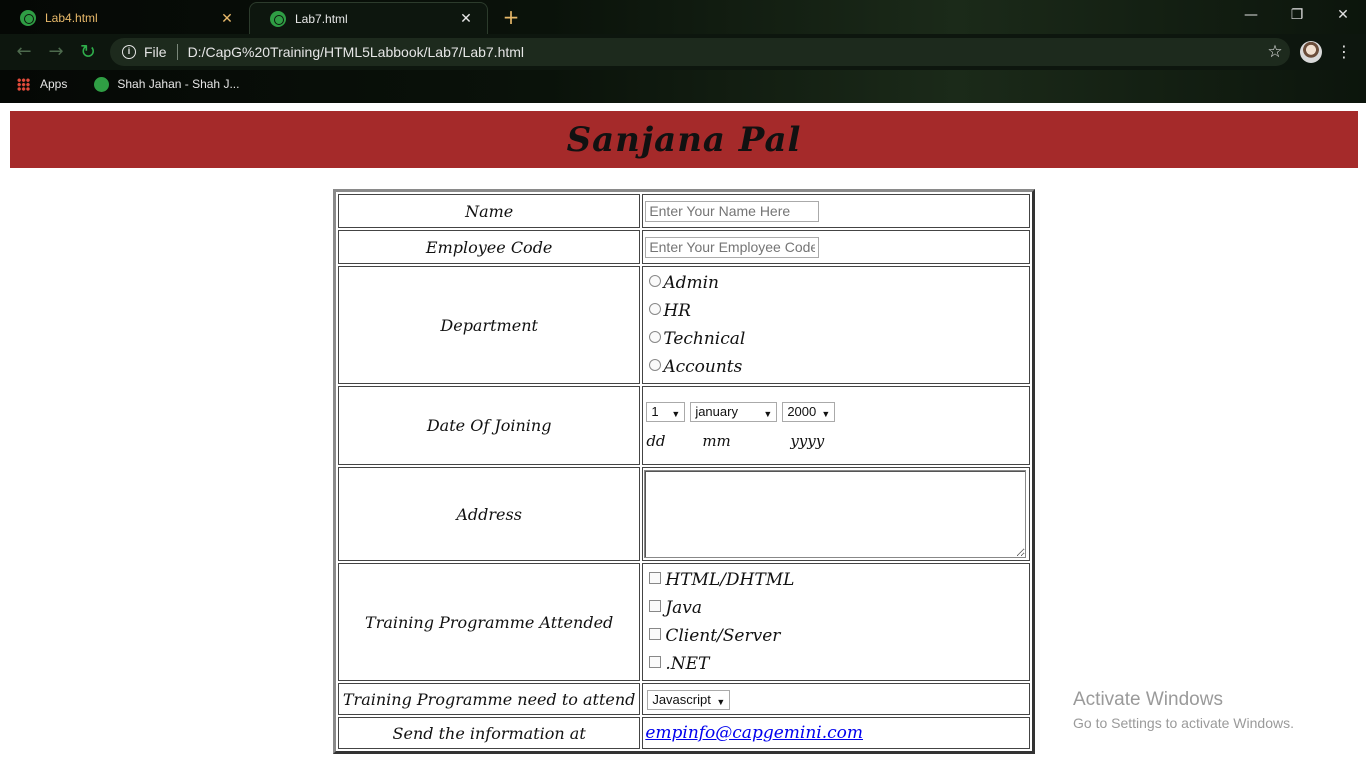 This screenshot has height=768, width=1366. What do you see at coordinates (489, 247) in the screenshot?
I see `employee-code-label: Employee Code` at bounding box center [489, 247].